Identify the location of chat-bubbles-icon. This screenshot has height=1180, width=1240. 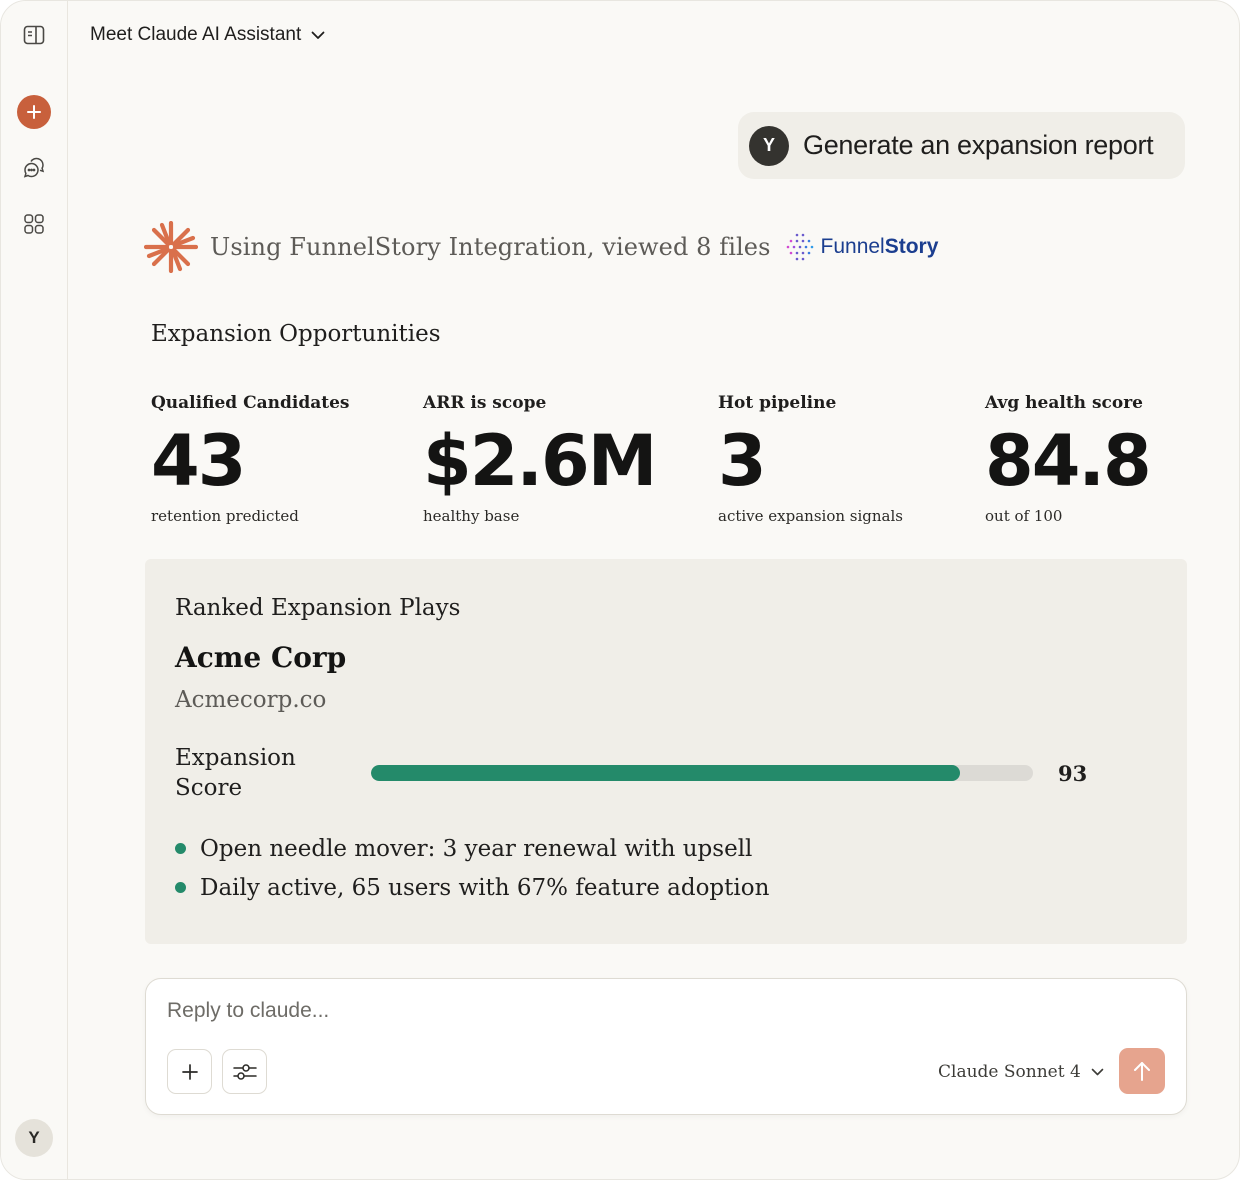
(34, 167).